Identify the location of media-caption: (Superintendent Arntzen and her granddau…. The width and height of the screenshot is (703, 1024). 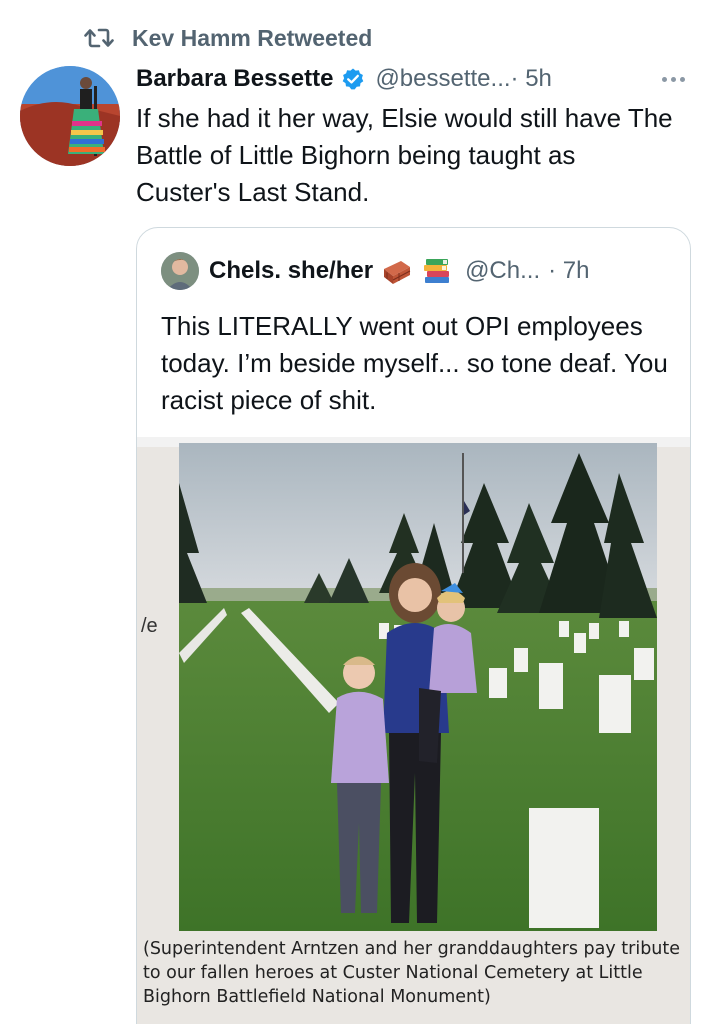
(412, 973).